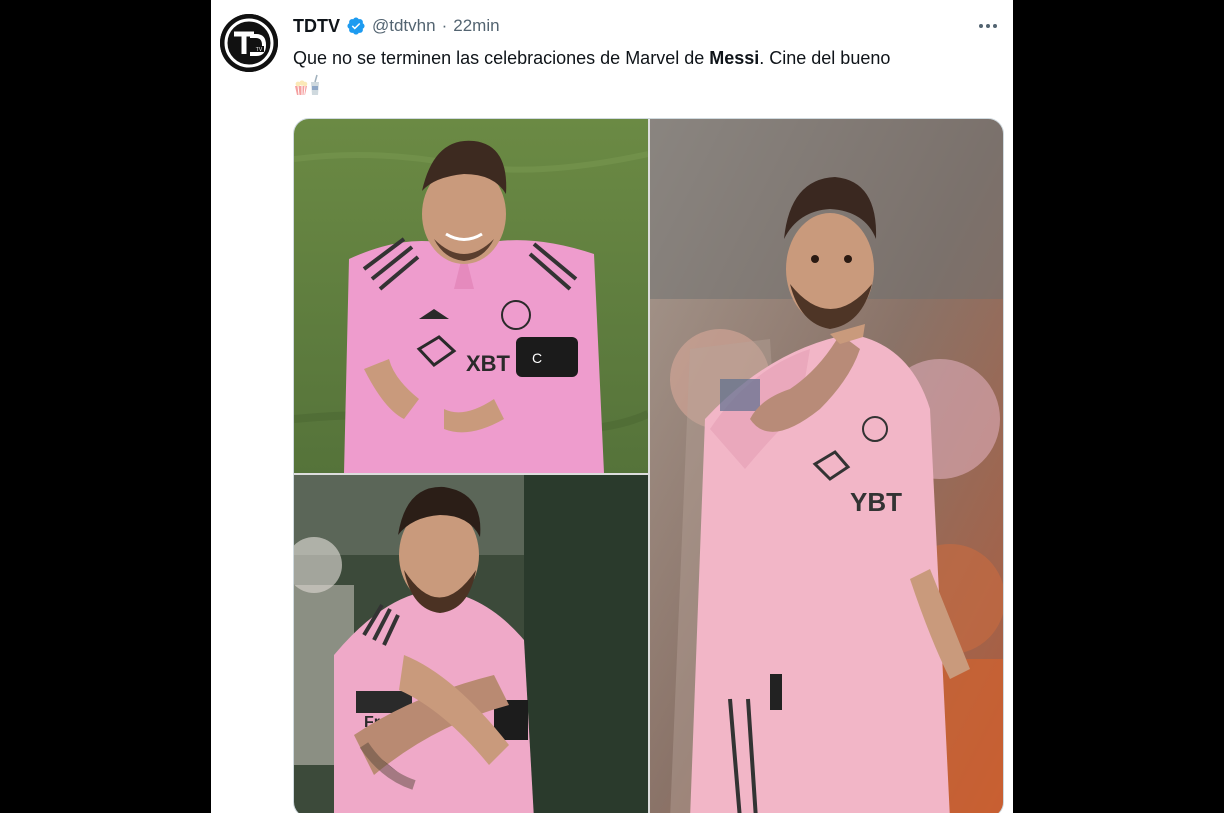 Image resolution: width=1224 pixels, height=813 pixels. I want to click on tweet-header: TDTV @tdtvhn · 22min, so click(647, 26).